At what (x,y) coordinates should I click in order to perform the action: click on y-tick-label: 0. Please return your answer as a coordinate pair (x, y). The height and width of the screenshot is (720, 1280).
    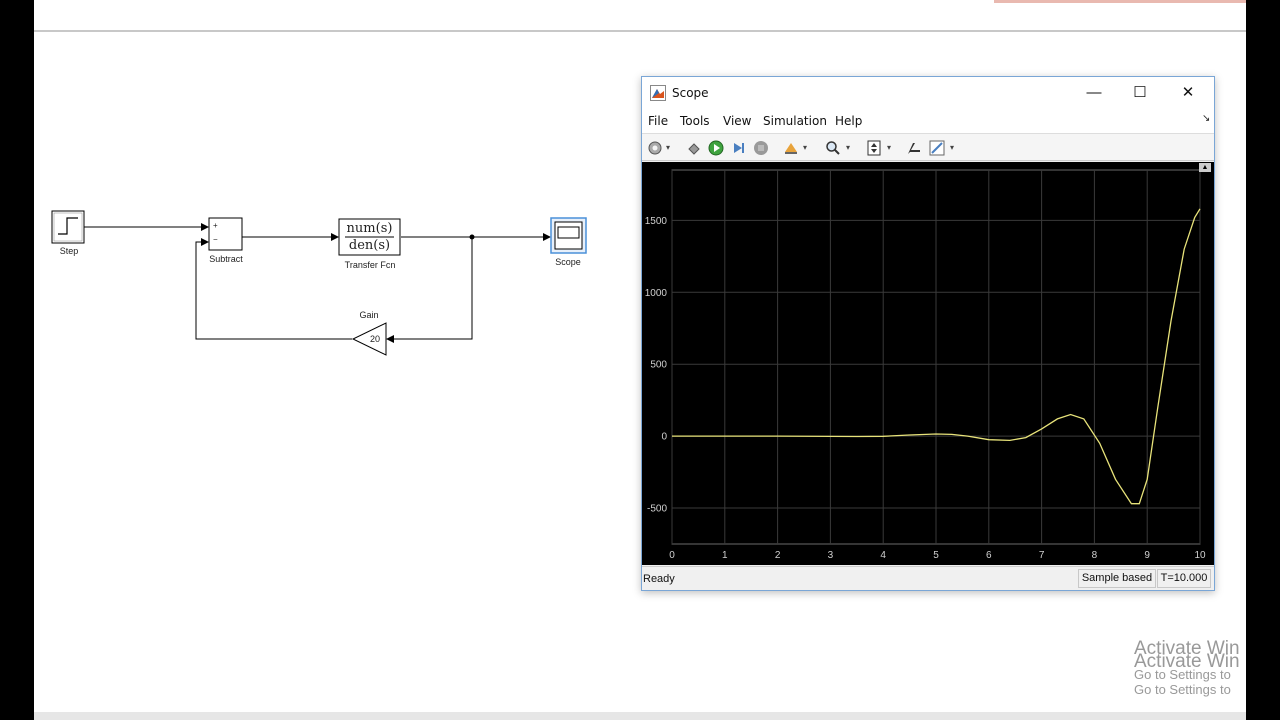
    Looking at the image, I should click on (664, 437).